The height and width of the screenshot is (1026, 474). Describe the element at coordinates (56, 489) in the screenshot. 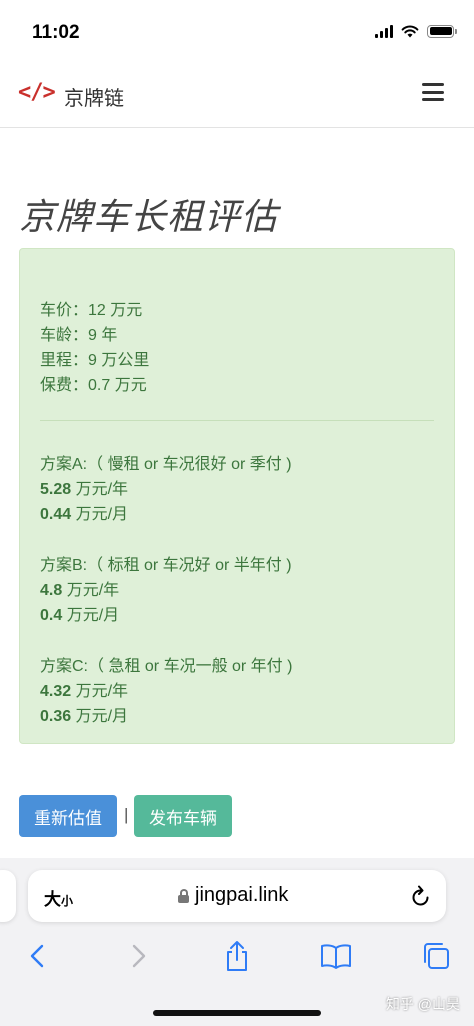

I see `plan-a-yearly-value: 5.28` at that location.